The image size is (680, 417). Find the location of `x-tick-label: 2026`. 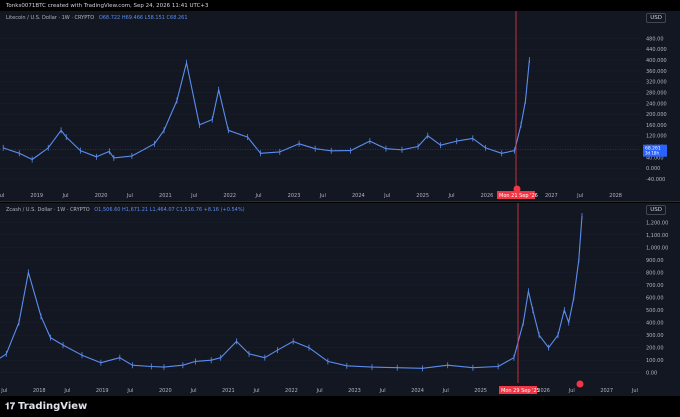

x-tick-label: 2026 is located at coordinates (487, 196).